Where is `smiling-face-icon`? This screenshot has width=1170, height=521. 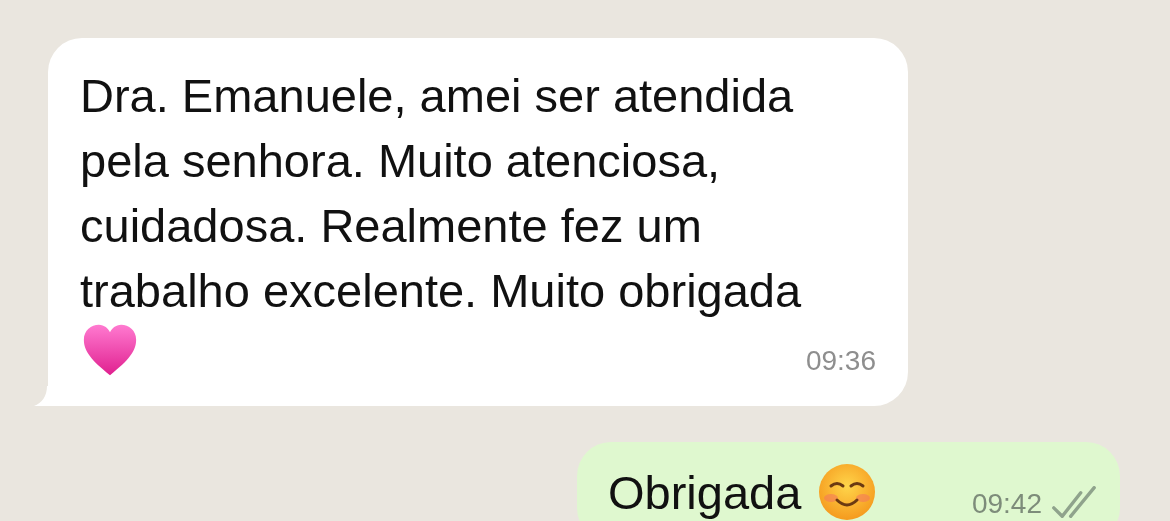
smiling-face-icon is located at coordinates (847, 491).